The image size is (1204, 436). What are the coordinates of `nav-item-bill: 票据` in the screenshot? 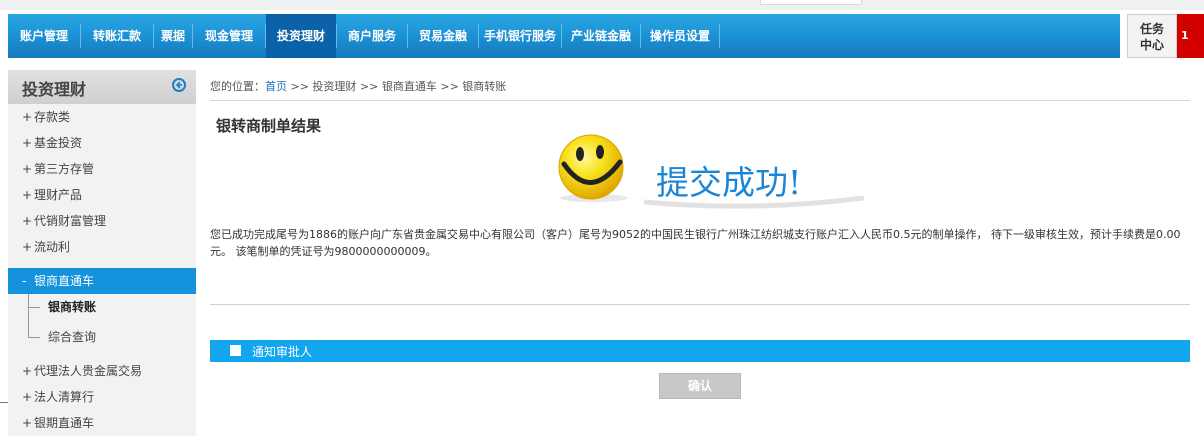 It's located at (173, 36).